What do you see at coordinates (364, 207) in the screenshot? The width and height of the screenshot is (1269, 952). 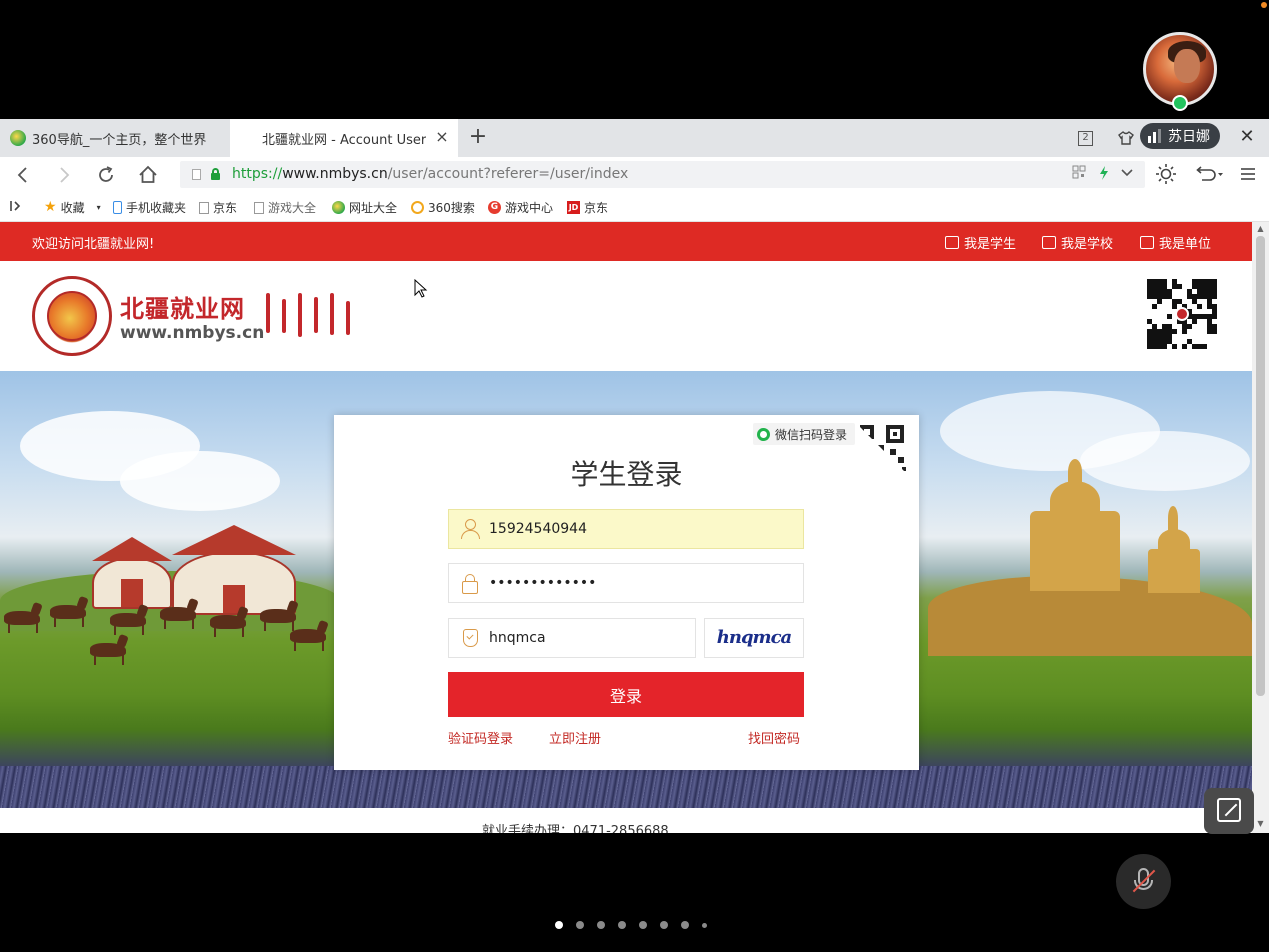 I see `bookmark-url-directory: 网址大全` at bounding box center [364, 207].